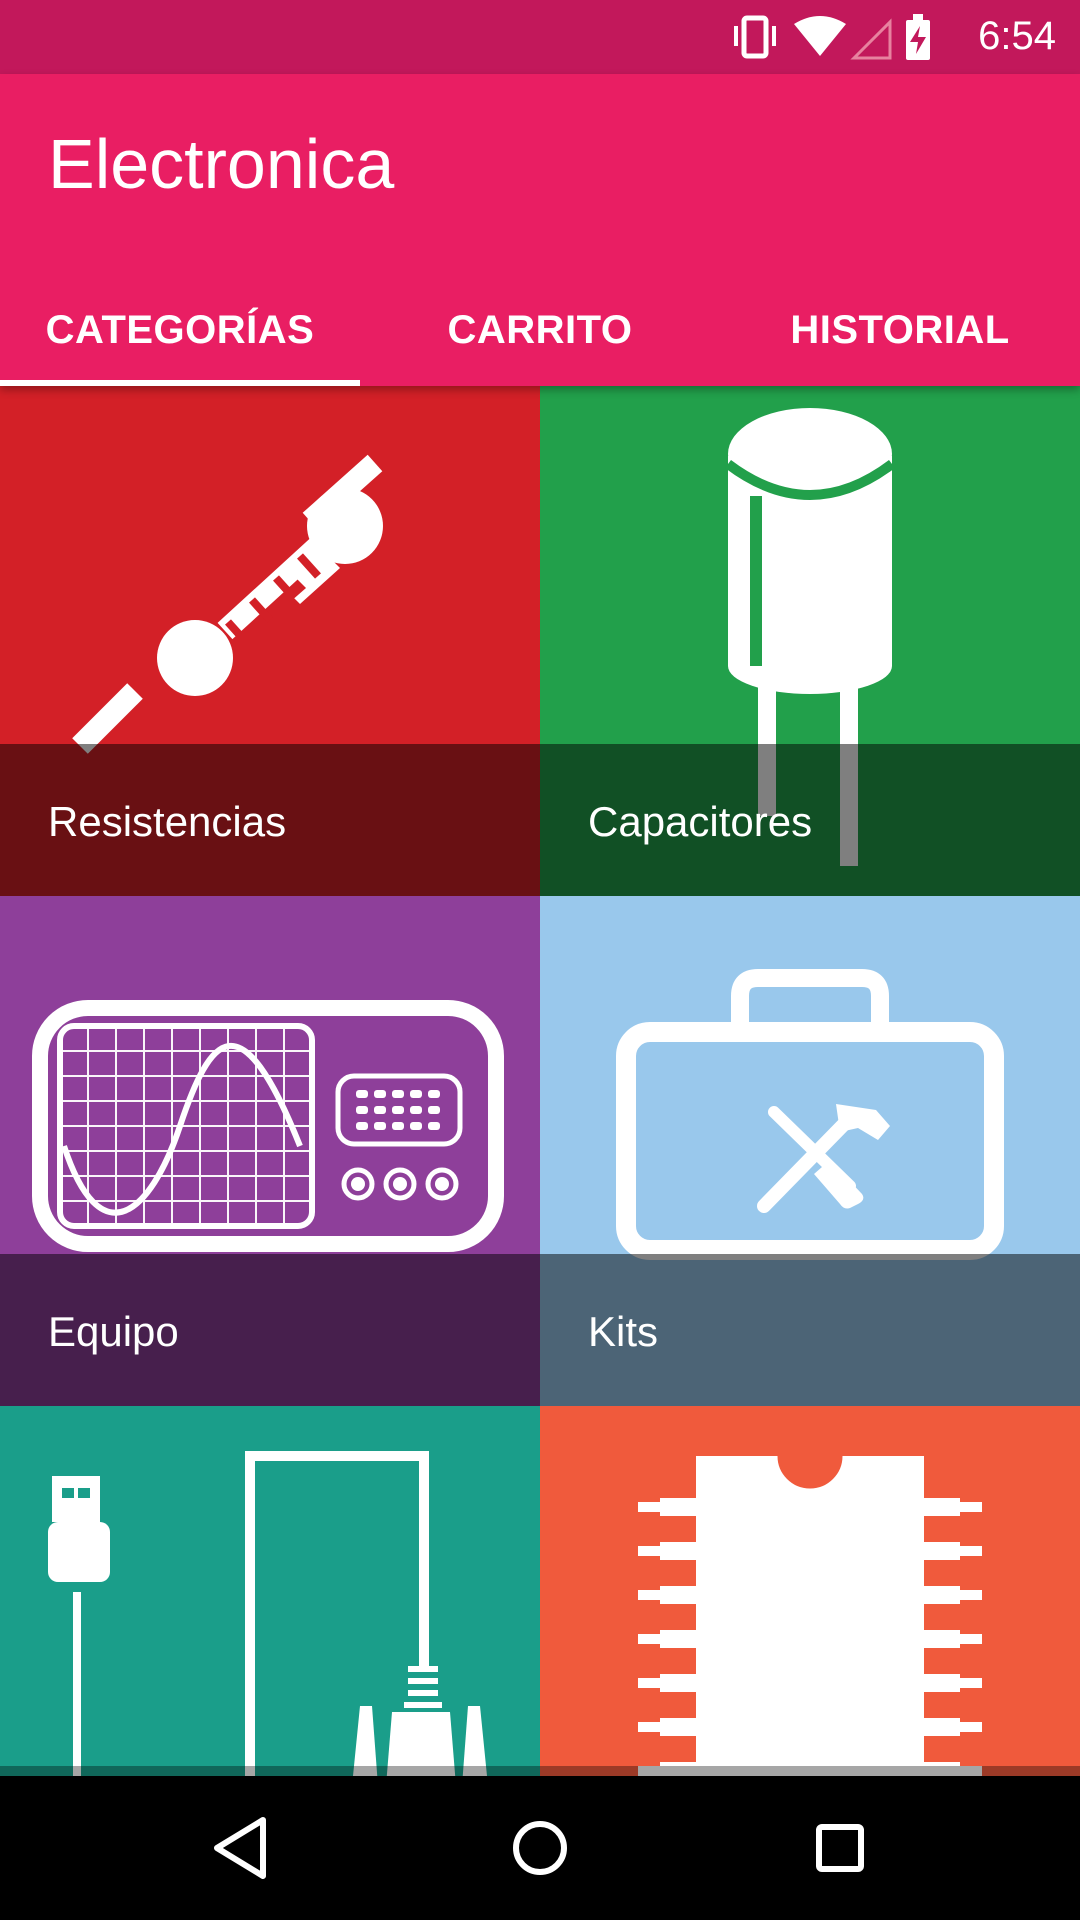 The image size is (1080, 1920). I want to click on tab-label: CATEGORÍAS, so click(180, 329).